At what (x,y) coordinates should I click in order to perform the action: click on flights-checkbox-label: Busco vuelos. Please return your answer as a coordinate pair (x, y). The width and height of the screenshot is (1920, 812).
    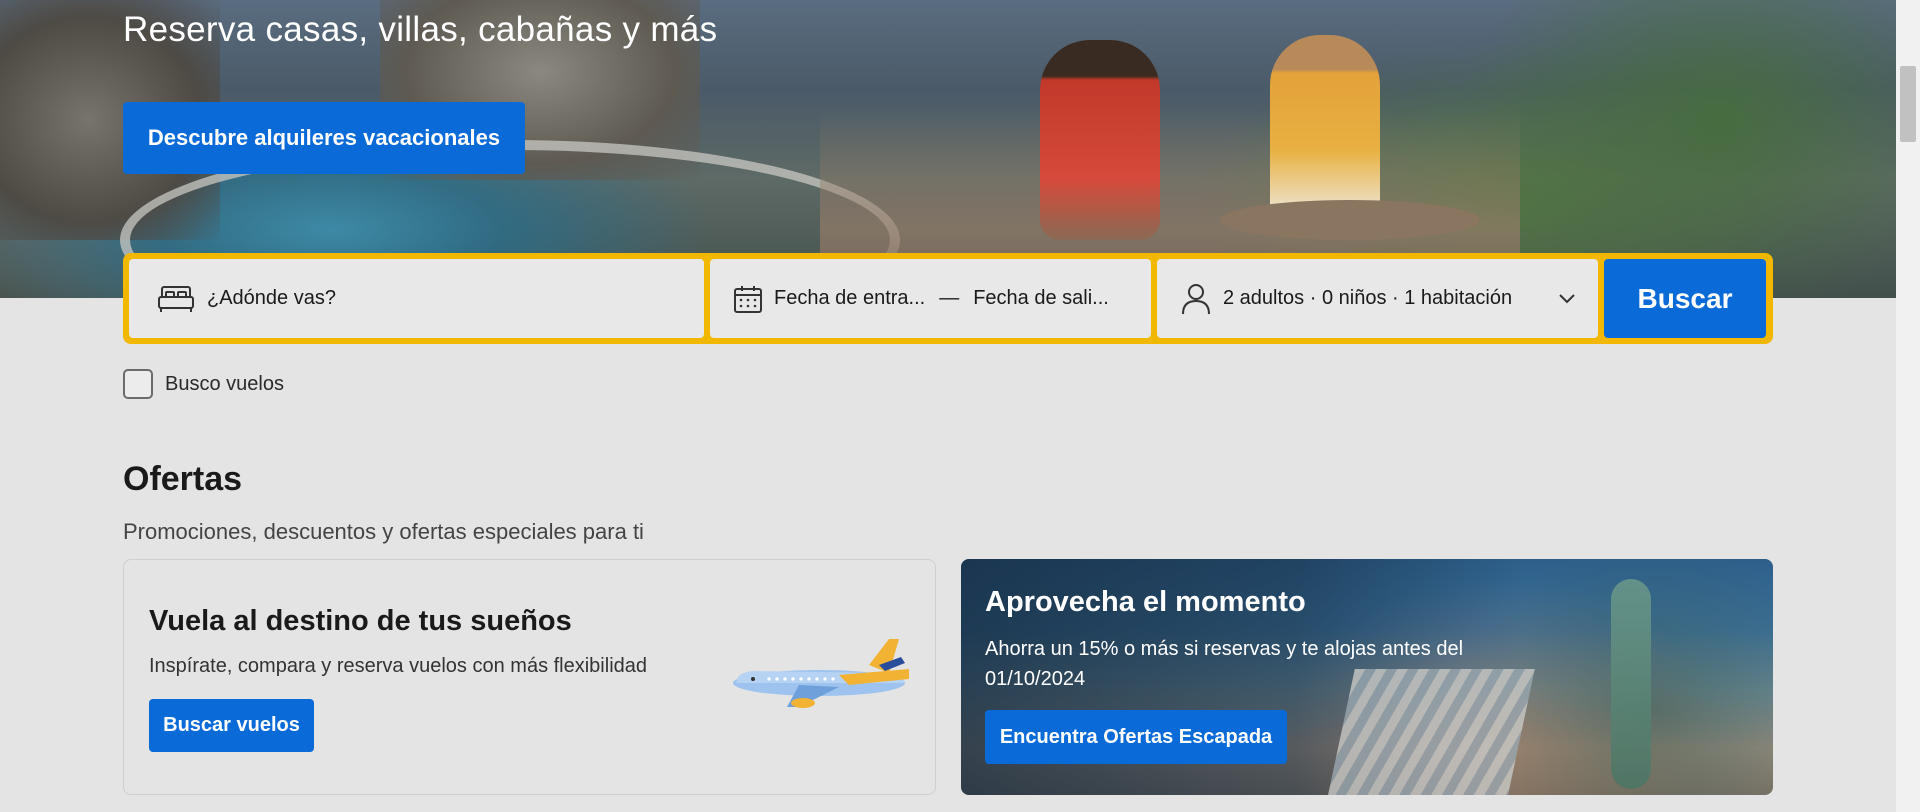
    Looking at the image, I should click on (224, 384).